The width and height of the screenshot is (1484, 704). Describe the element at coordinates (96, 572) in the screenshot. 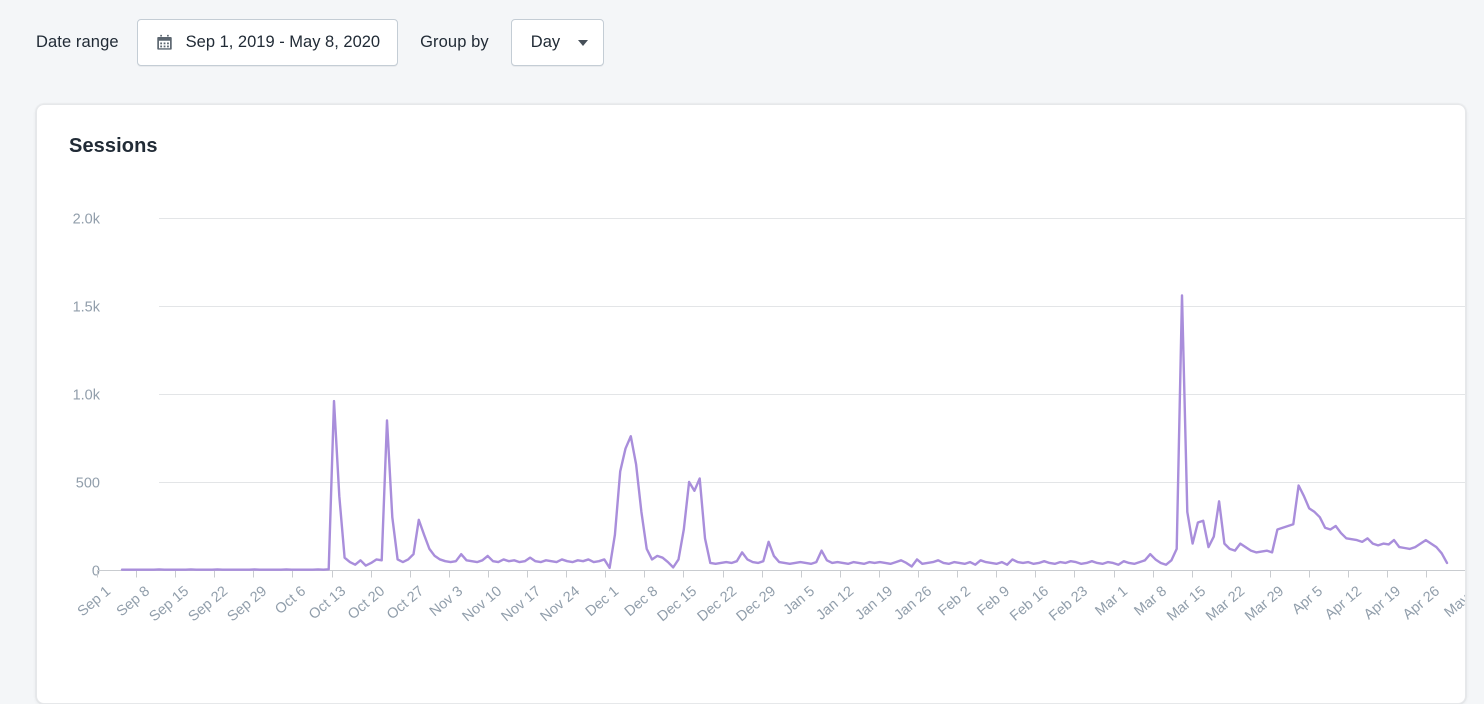

I see `y-axis-tick-label: 0` at that location.